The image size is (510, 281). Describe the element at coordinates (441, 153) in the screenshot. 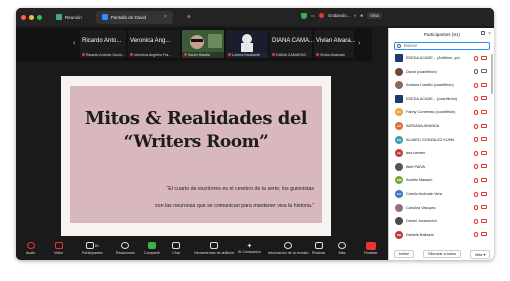

I see `participant-row: ab ana barreto` at that location.